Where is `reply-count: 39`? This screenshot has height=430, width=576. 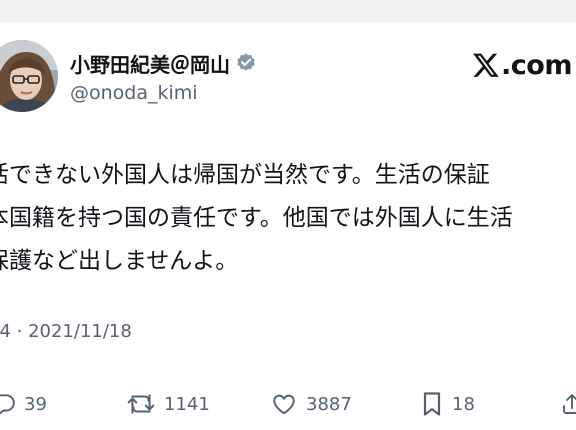 reply-count: 39 is located at coordinates (35, 404).